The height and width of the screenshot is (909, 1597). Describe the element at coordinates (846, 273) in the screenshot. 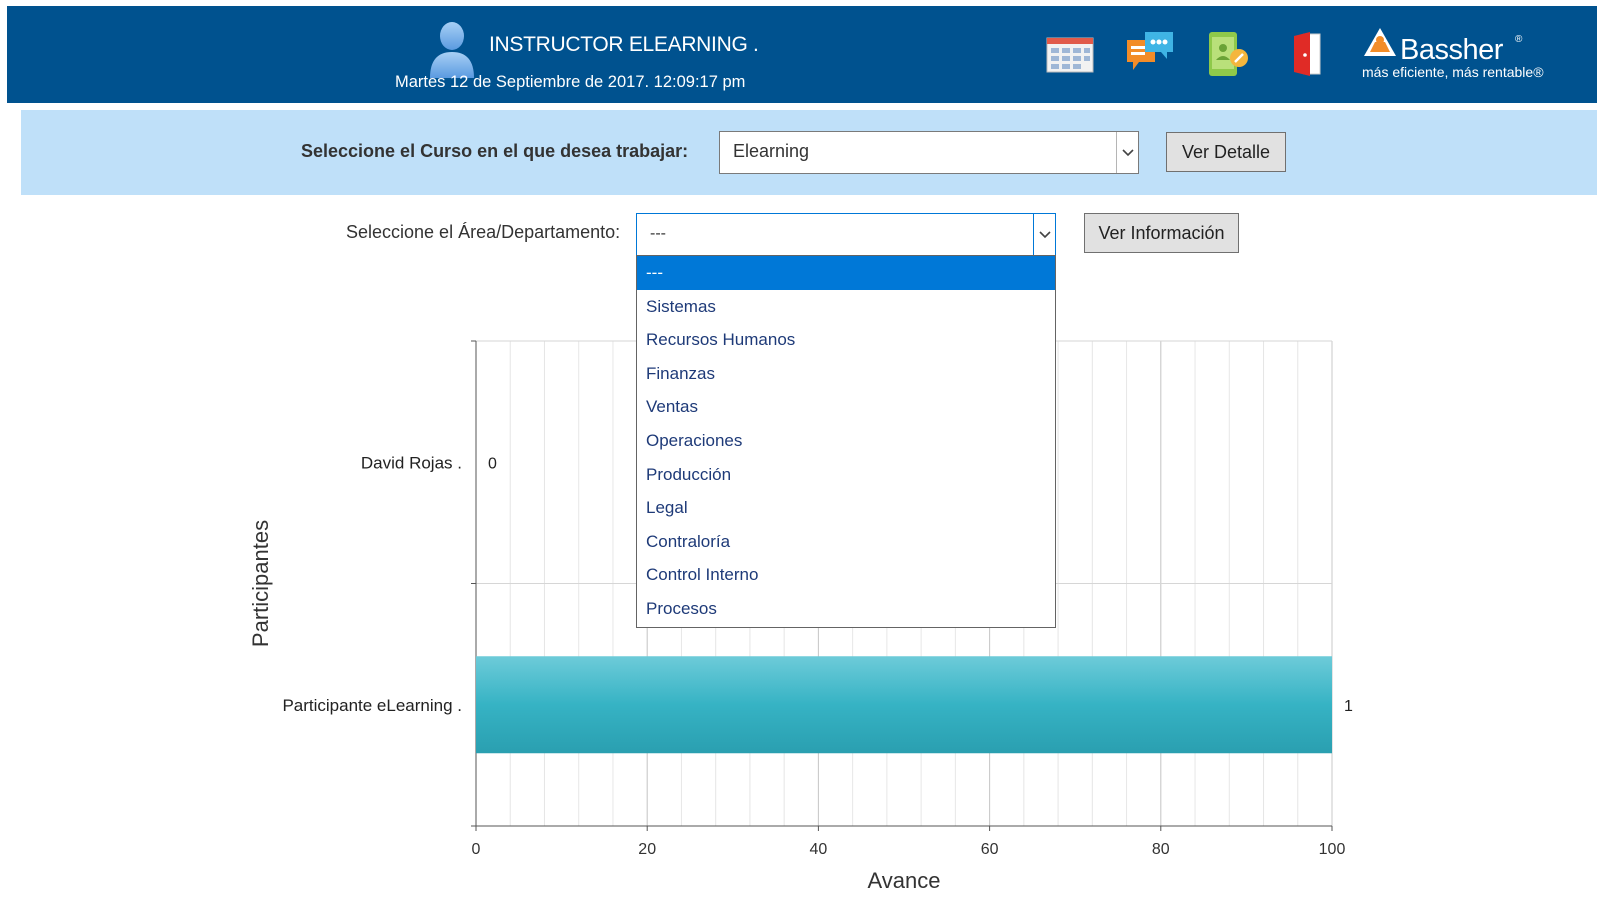

I see `dropdown-option: ---` at that location.